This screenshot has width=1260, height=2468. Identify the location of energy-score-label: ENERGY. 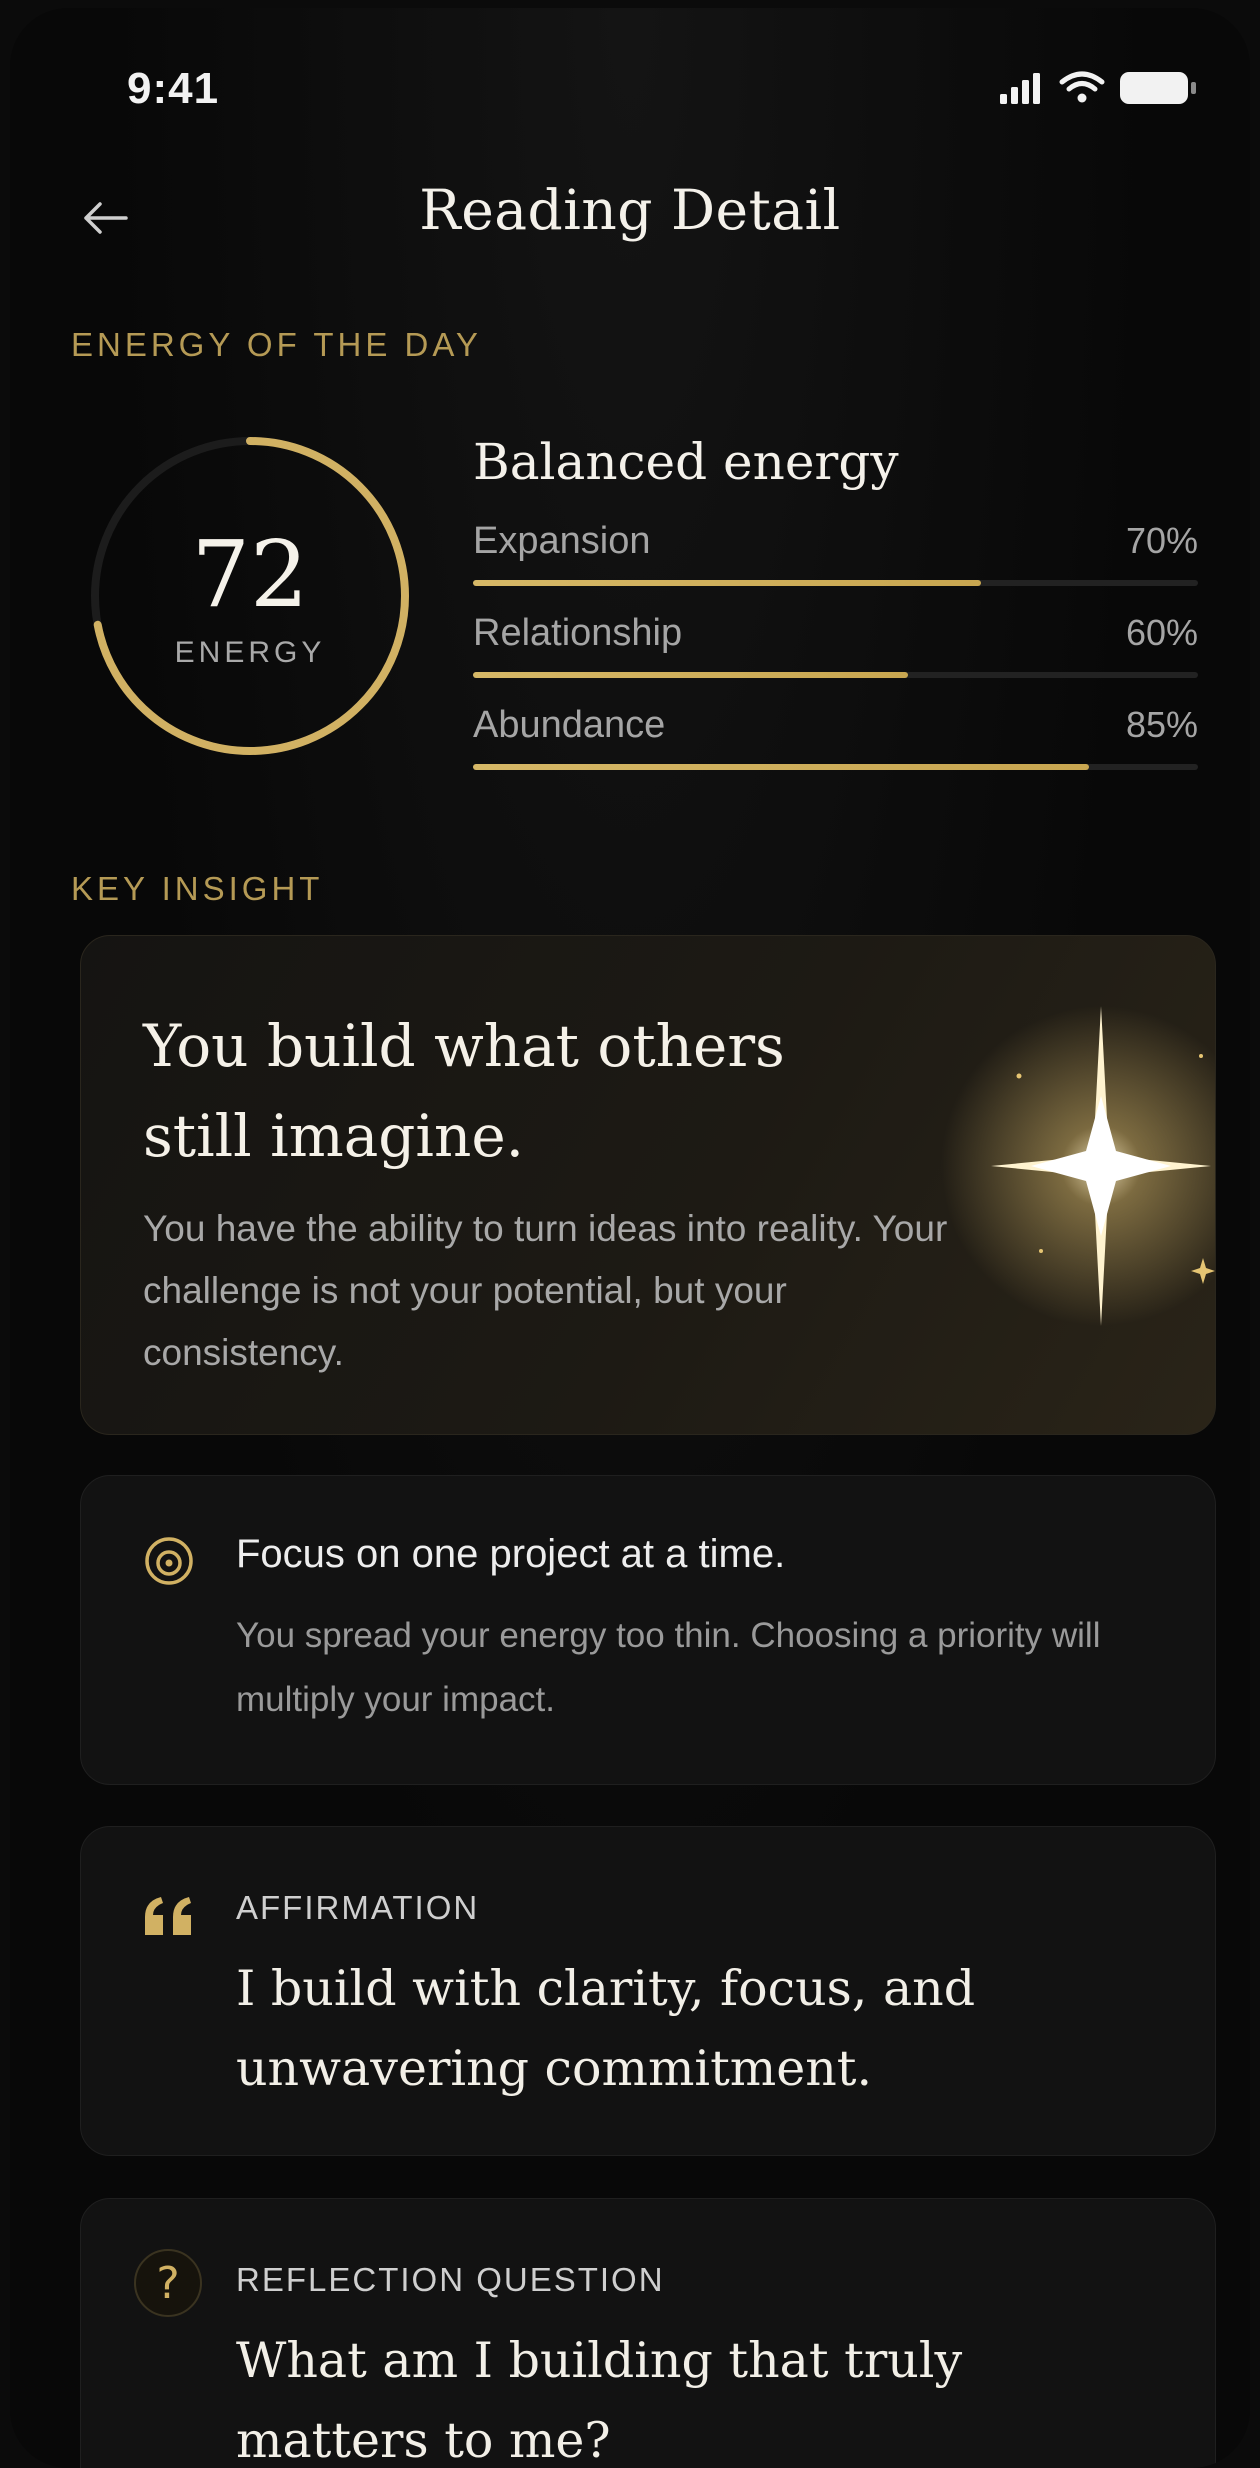
(250, 652).